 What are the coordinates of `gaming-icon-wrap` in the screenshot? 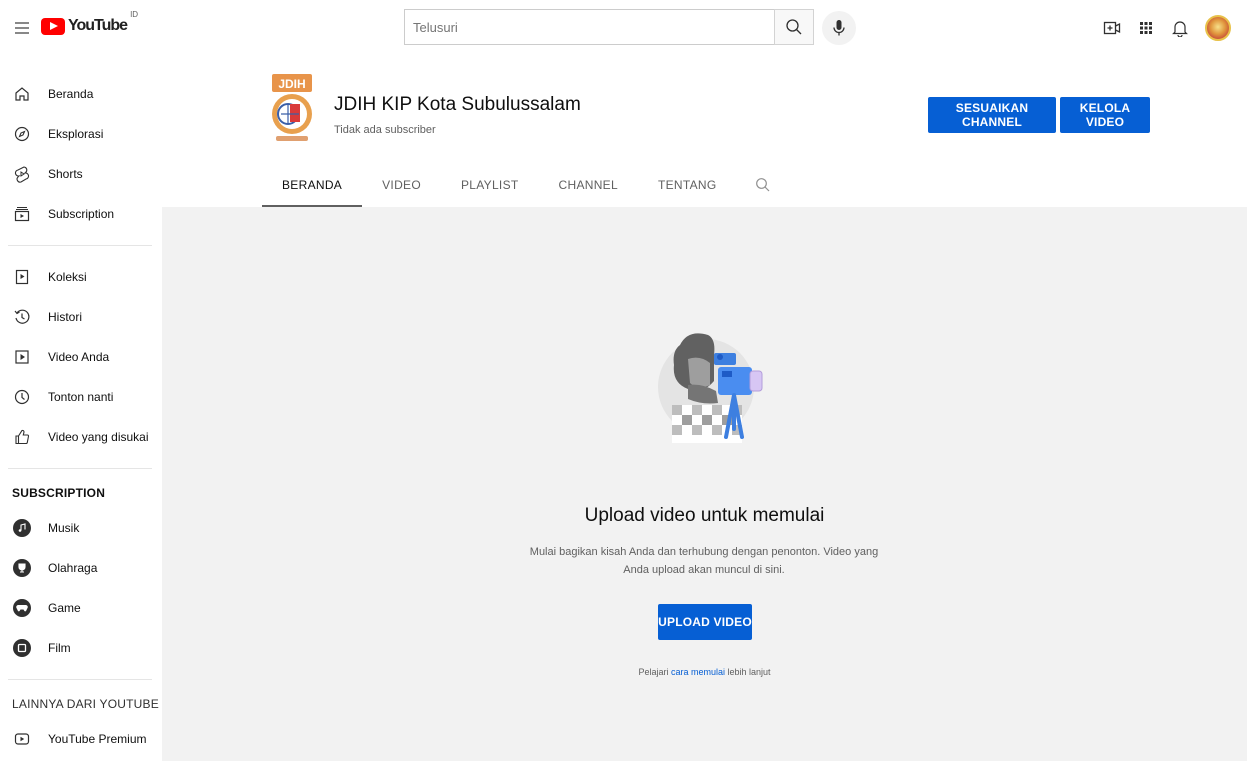 It's located at (22, 608).